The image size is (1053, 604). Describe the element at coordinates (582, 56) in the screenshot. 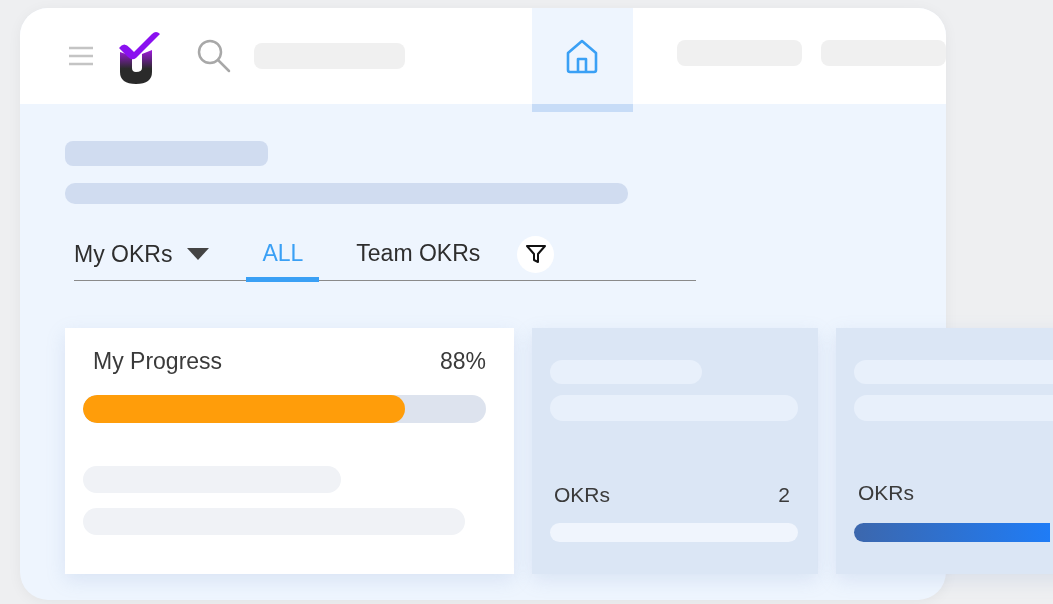

I see `home-icon` at that location.